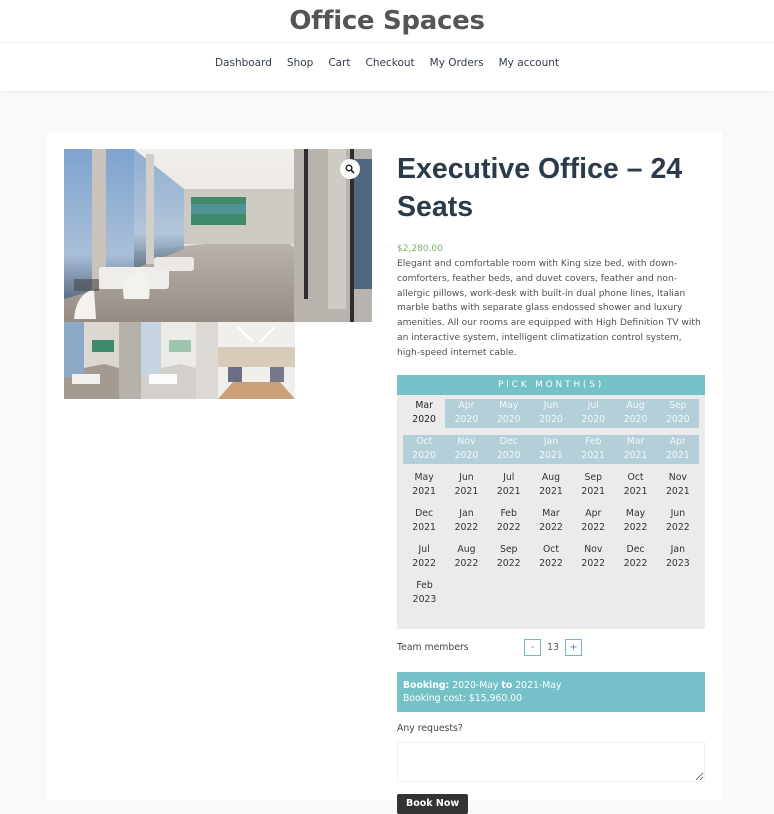  I want to click on month-cell: Nov 2021, so click(678, 485).